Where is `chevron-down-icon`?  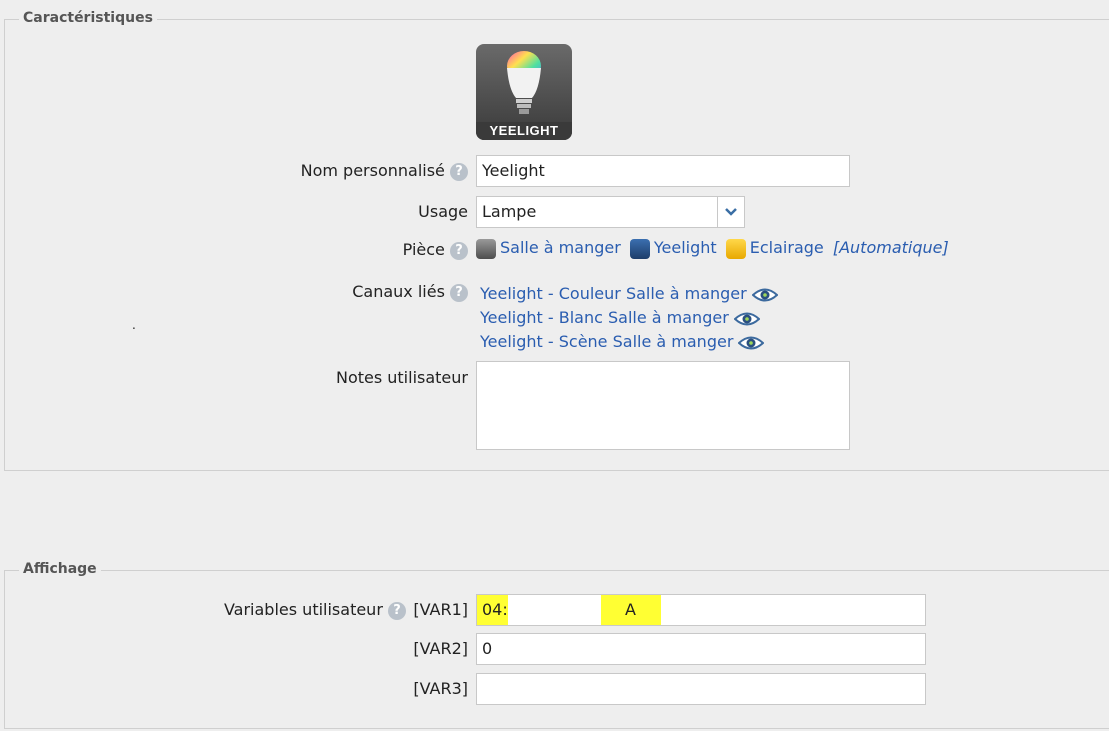 chevron-down-icon is located at coordinates (730, 212).